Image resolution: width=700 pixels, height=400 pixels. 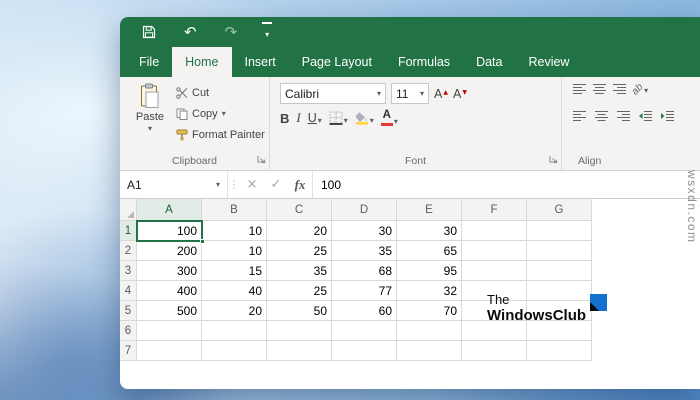 What do you see at coordinates (234, 311) in the screenshot?
I see `cell-B5: 20` at bounding box center [234, 311].